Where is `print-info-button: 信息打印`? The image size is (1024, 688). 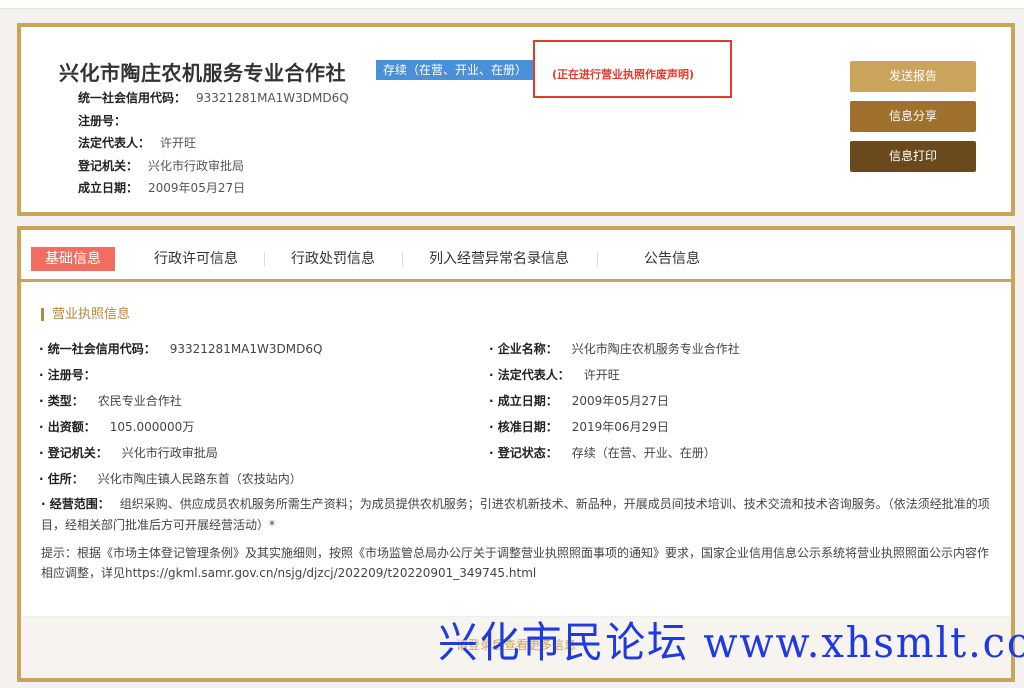 print-info-button: 信息打印 is located at coordinates (913, 156).